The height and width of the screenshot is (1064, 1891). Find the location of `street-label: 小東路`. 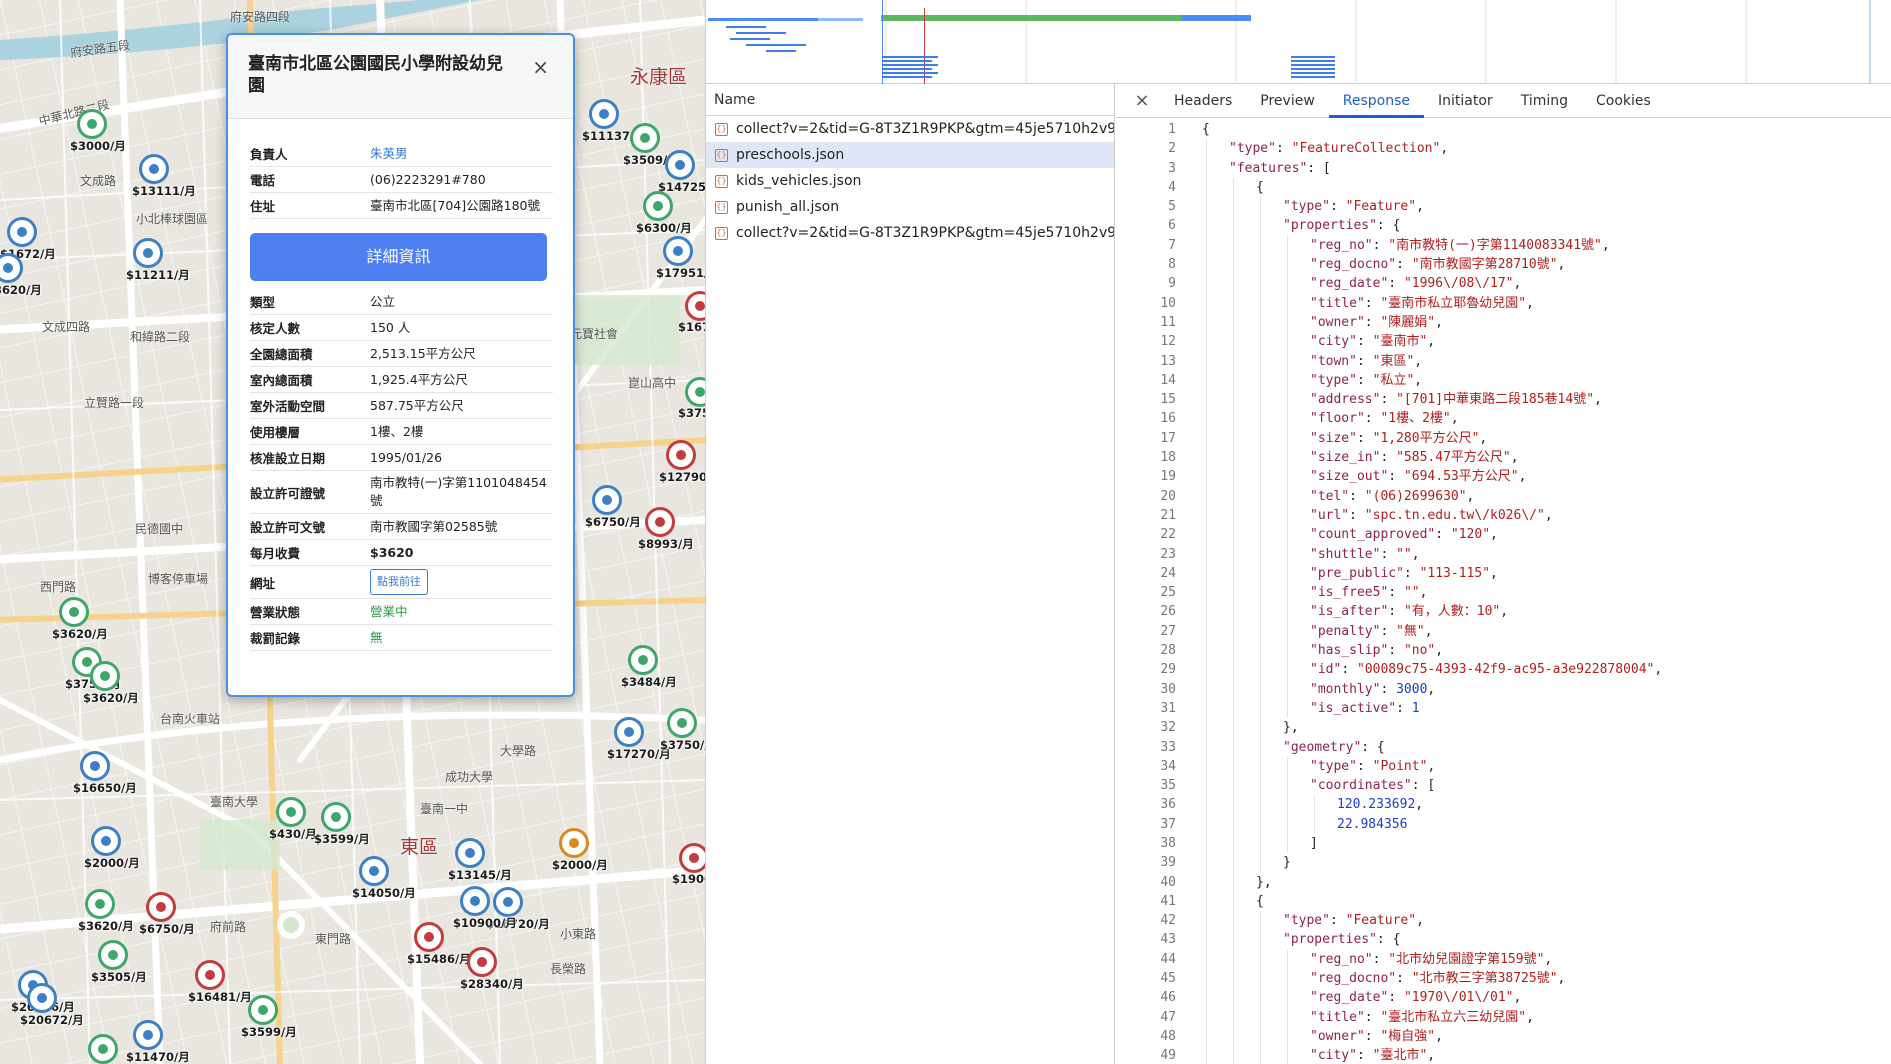

street-label: 小東路 is located at coordinates (578, 934).